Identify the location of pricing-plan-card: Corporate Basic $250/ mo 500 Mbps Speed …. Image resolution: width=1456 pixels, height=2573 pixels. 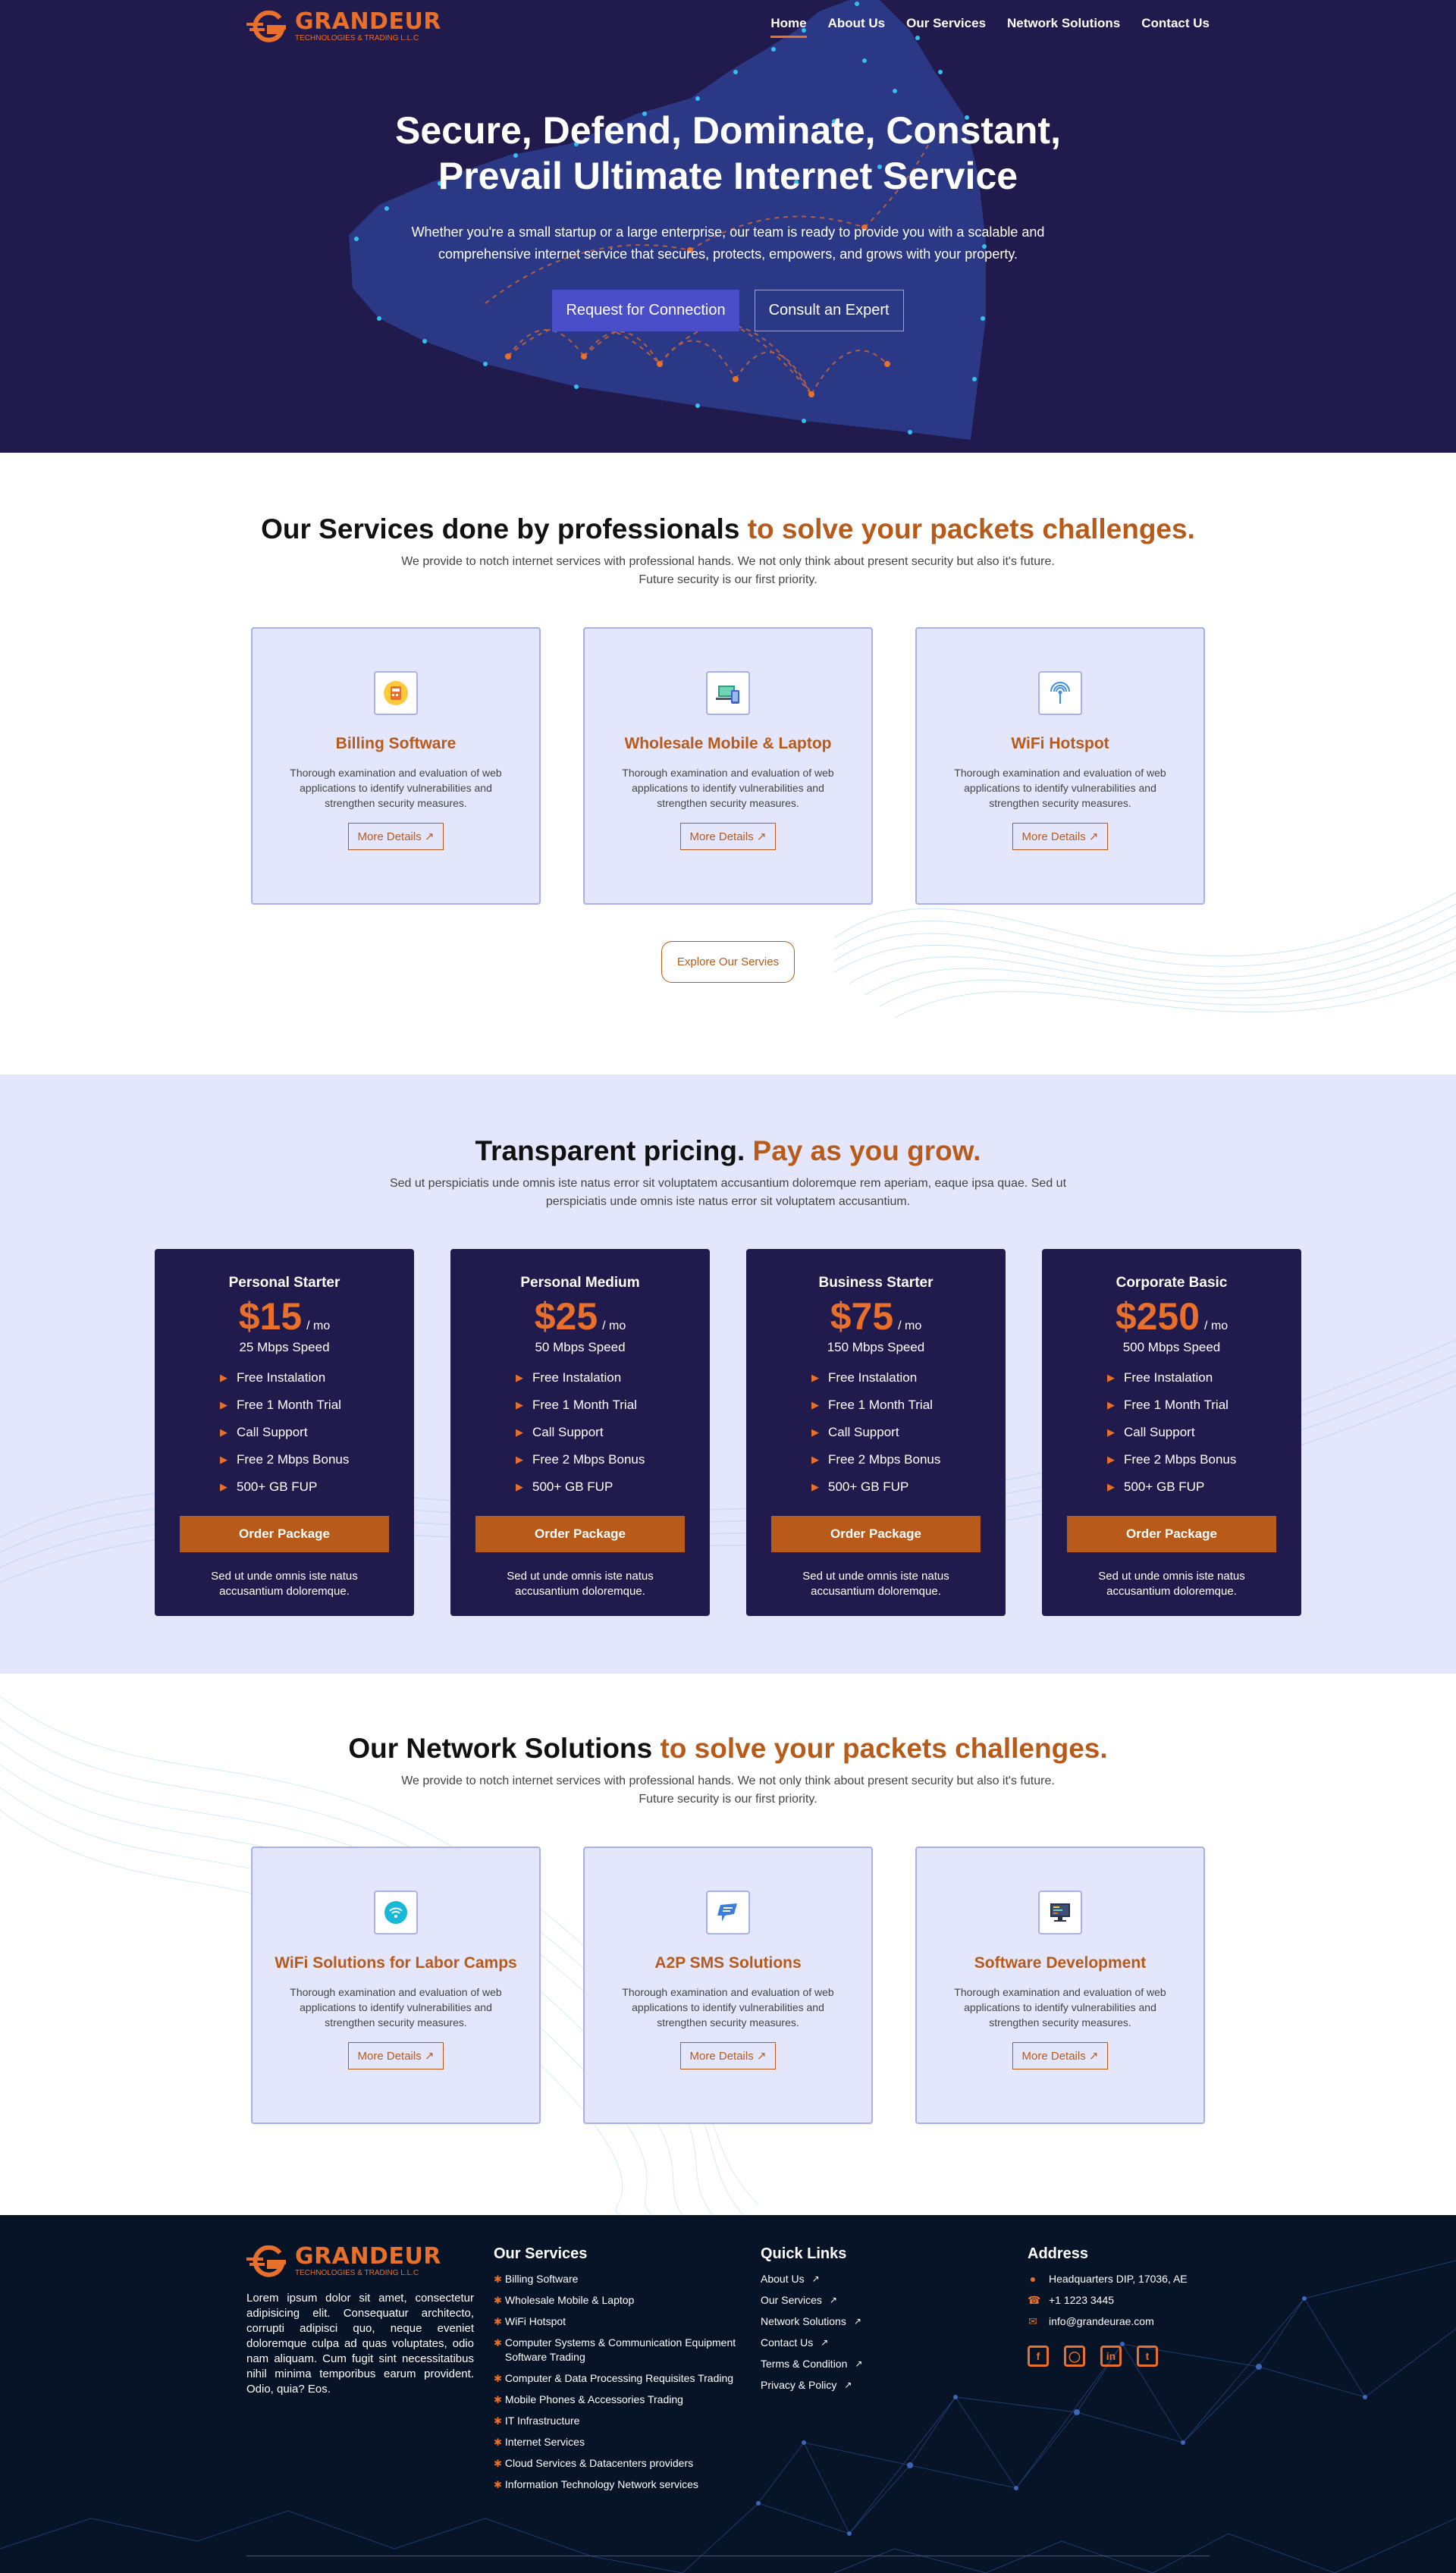
(1171, 1432).